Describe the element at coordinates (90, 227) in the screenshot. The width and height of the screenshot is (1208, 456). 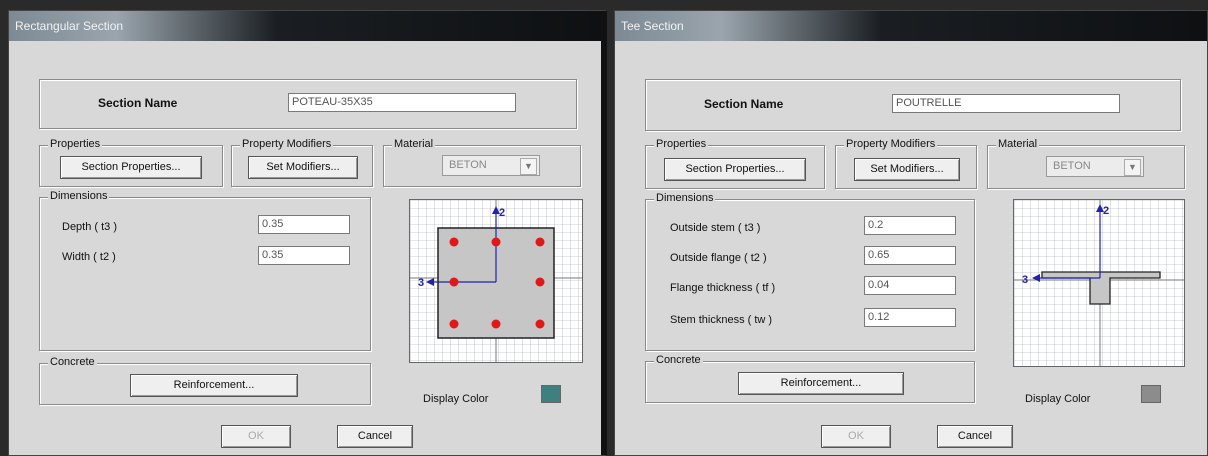
I see `depth-label: Depth ( t3 )` at that location.